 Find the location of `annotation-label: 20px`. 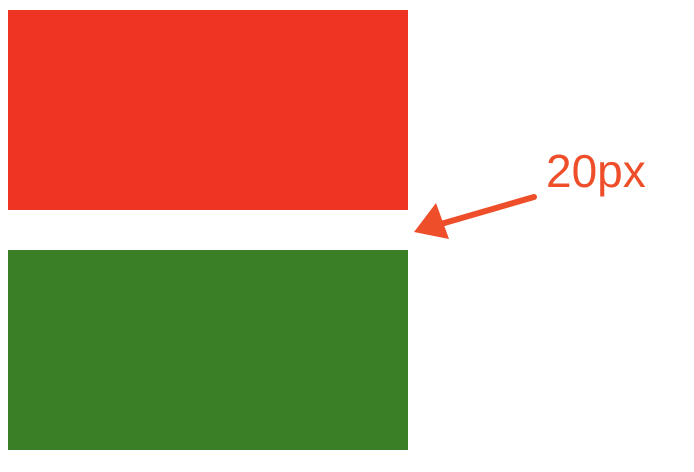

annotation-label: 20px is located at coordinates (596, 171).